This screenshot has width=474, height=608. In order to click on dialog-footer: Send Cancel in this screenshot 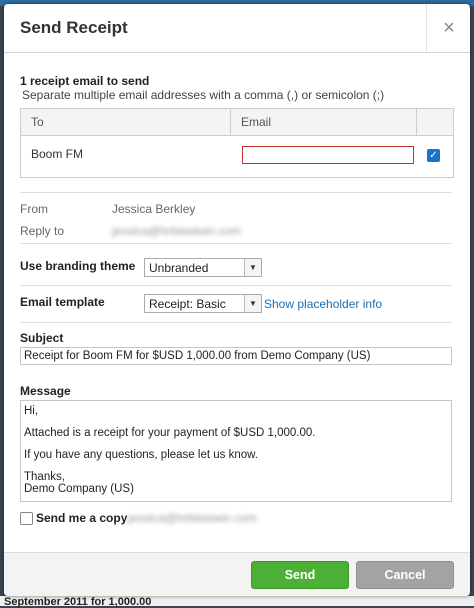, I will do `click(237, 574)`.